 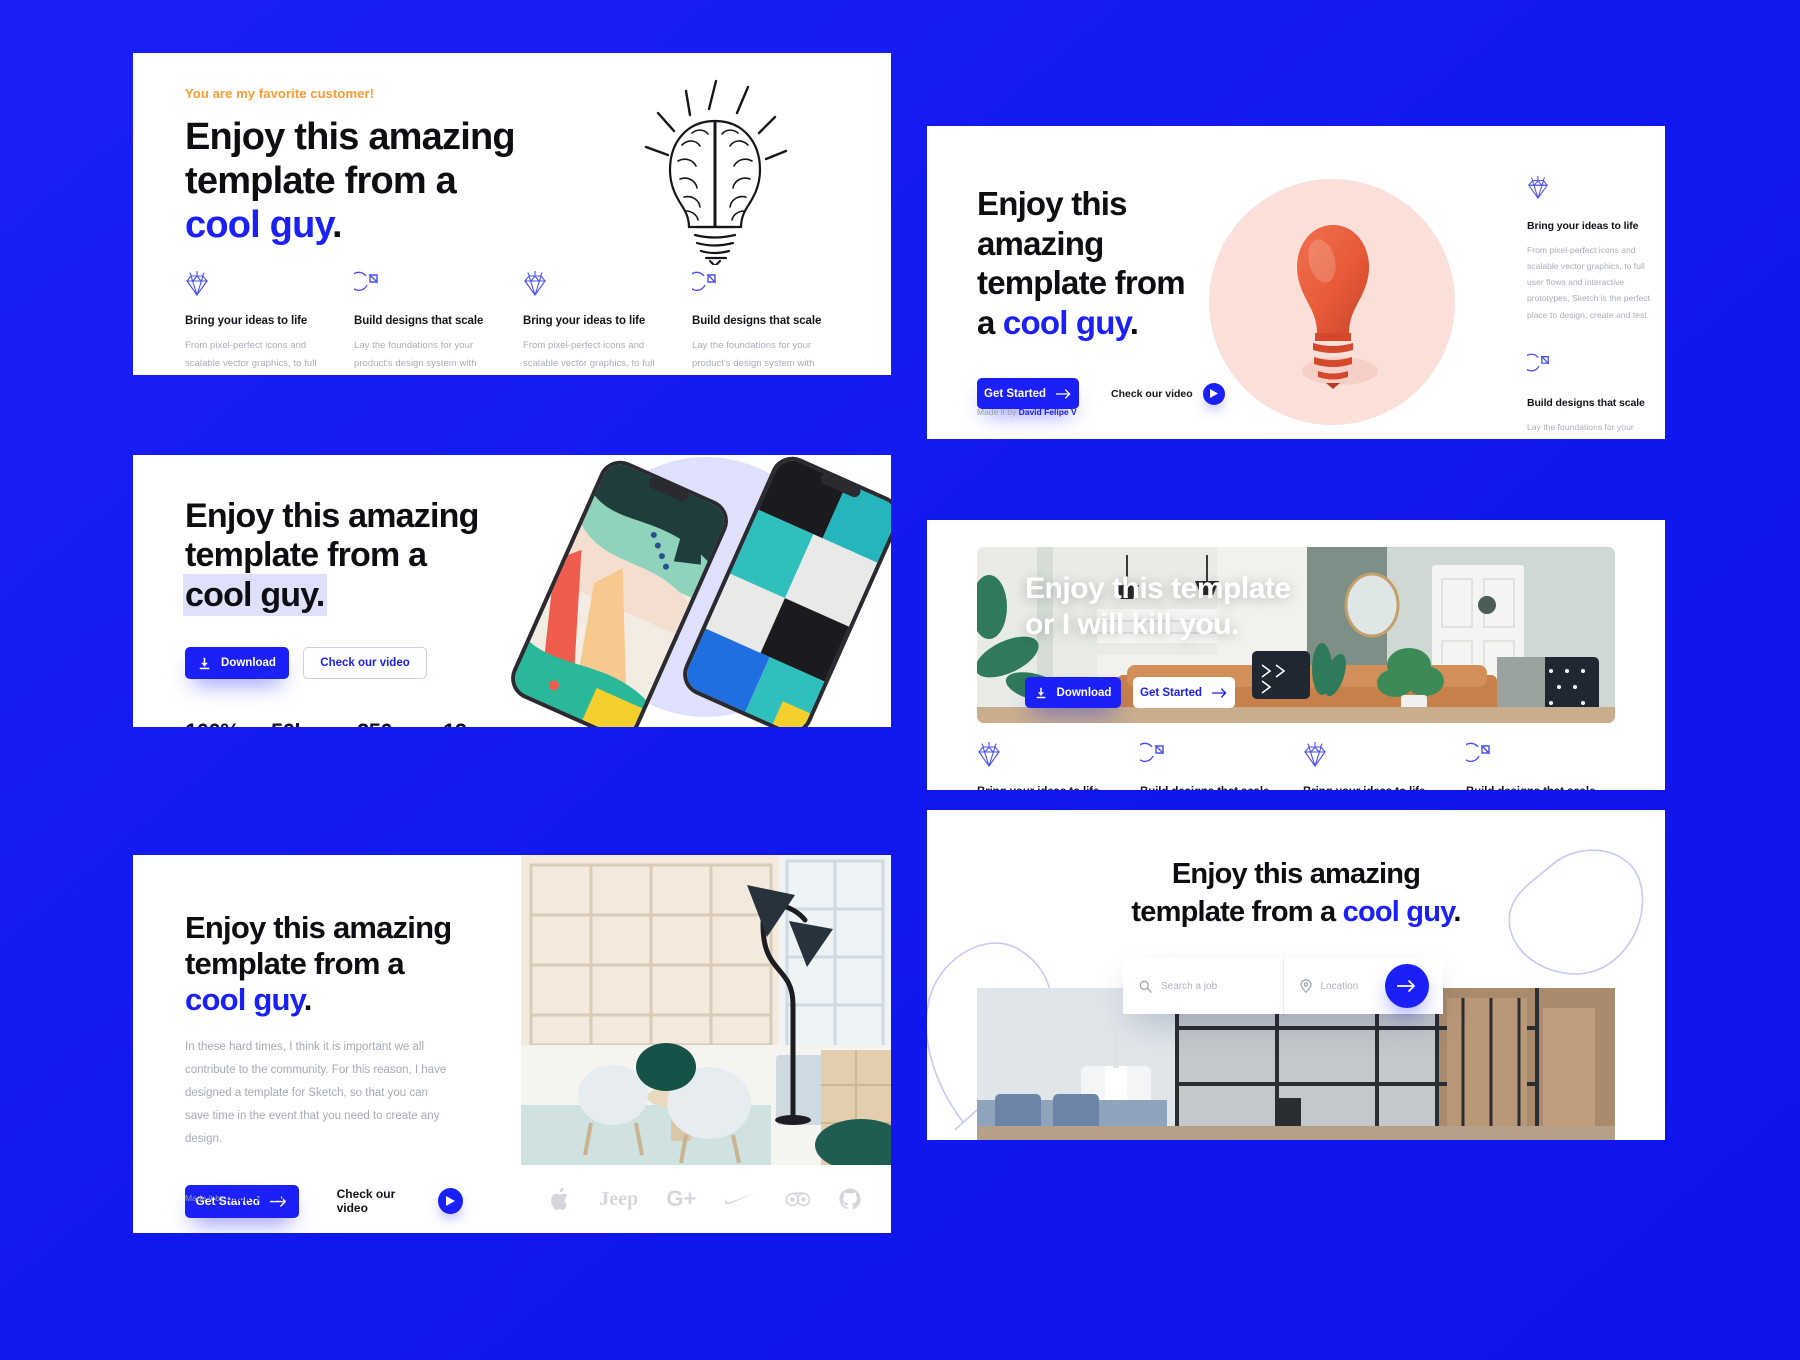 I want to click on github-logo, so click(x=850, y=1199).